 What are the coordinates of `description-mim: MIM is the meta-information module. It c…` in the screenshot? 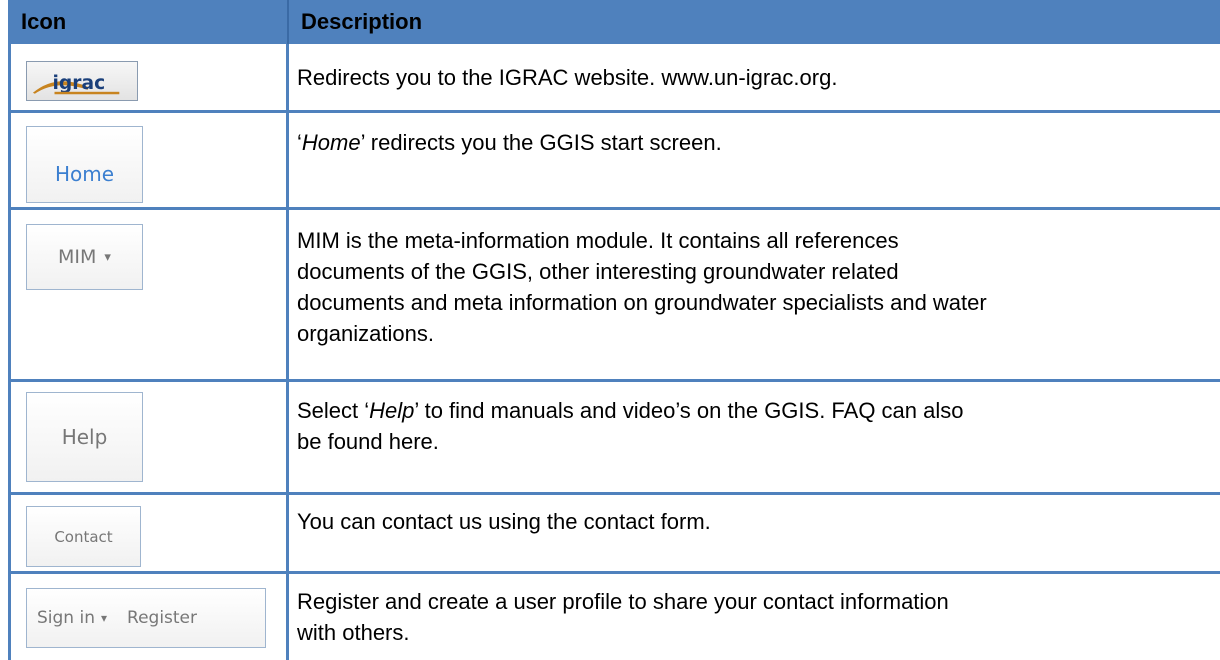 It's located at (642, 287).